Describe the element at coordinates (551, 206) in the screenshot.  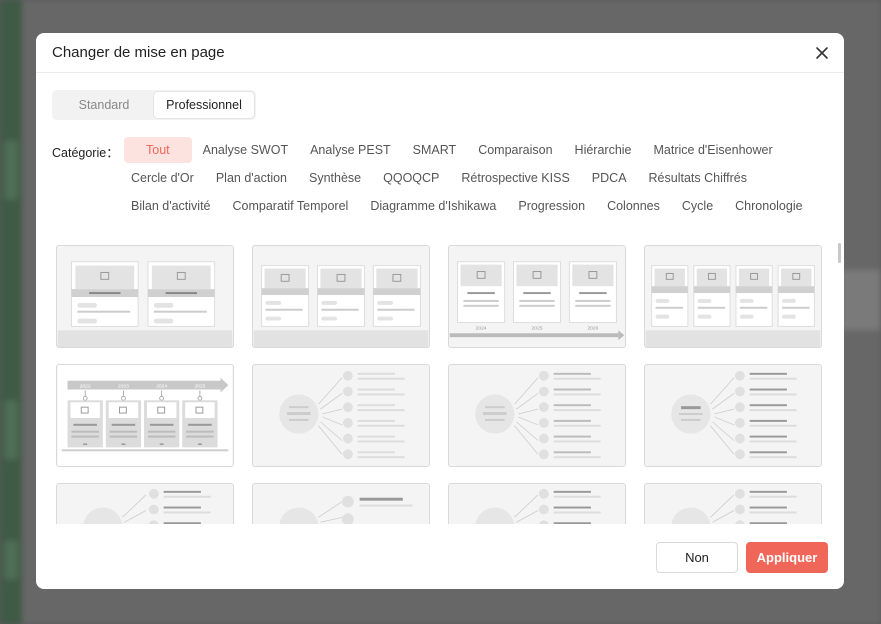
I see `category-progression: Progression` at that location.